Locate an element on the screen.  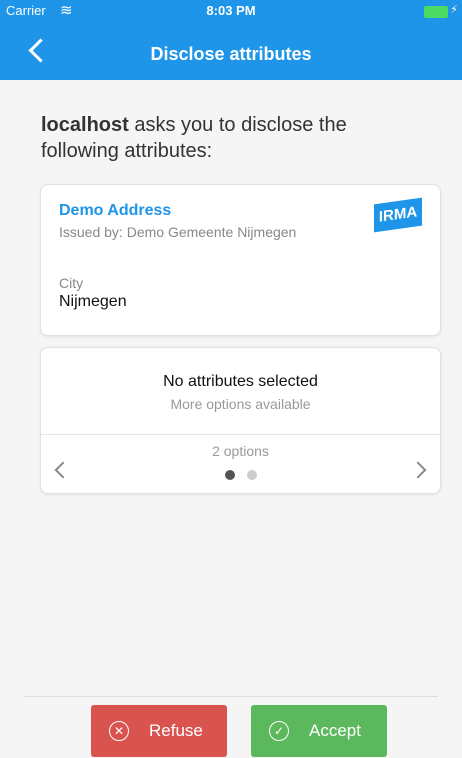
accept-button: ✓ Accept is located at coordinates (319, 731).